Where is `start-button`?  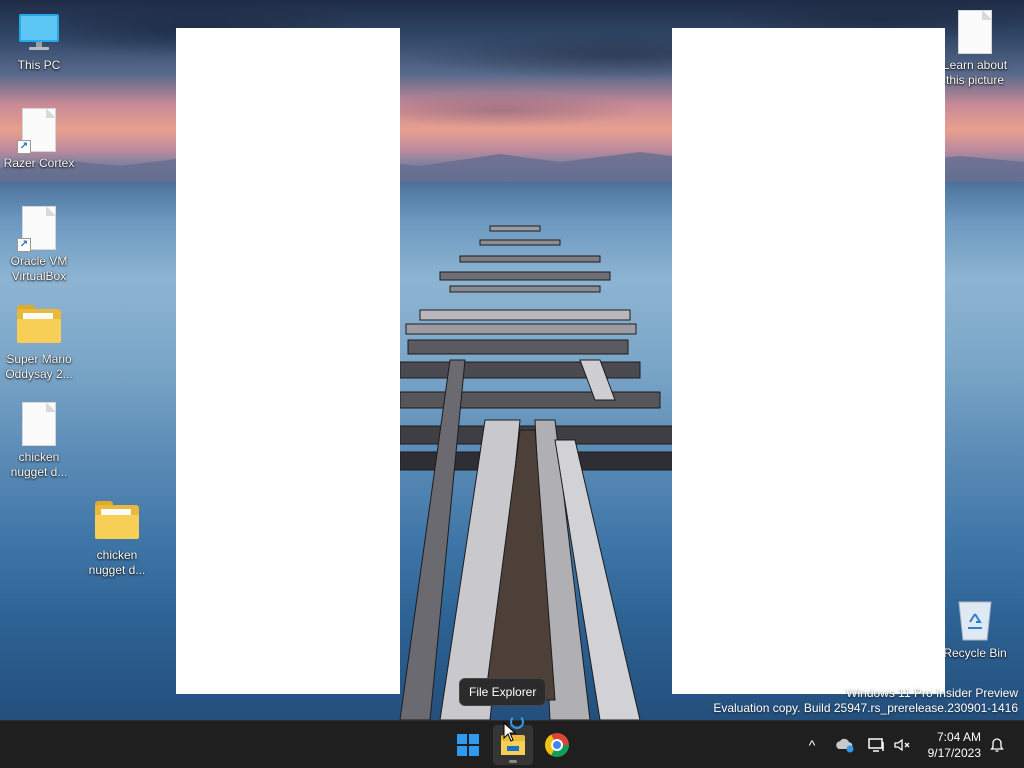
start-button is located at coordinates (468, 745).